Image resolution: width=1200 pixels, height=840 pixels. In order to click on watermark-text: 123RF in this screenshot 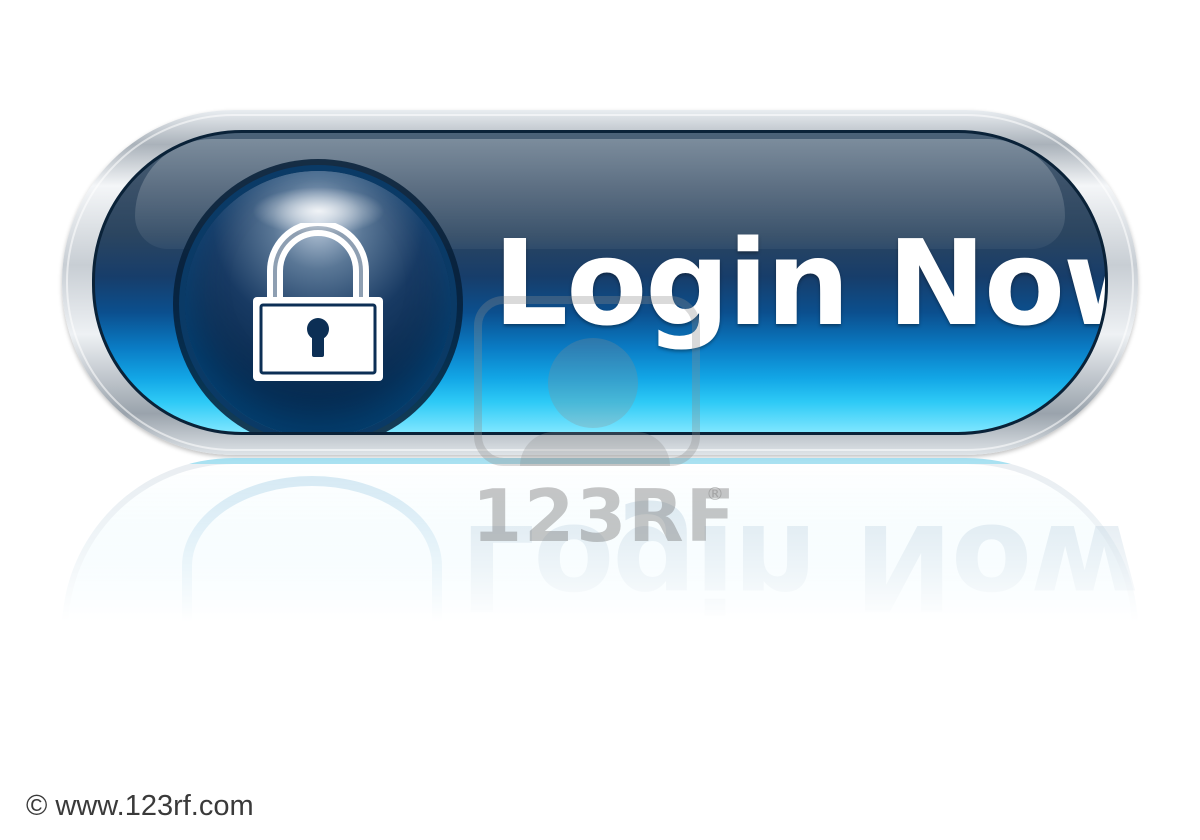, I will do `click(604, 516)`.